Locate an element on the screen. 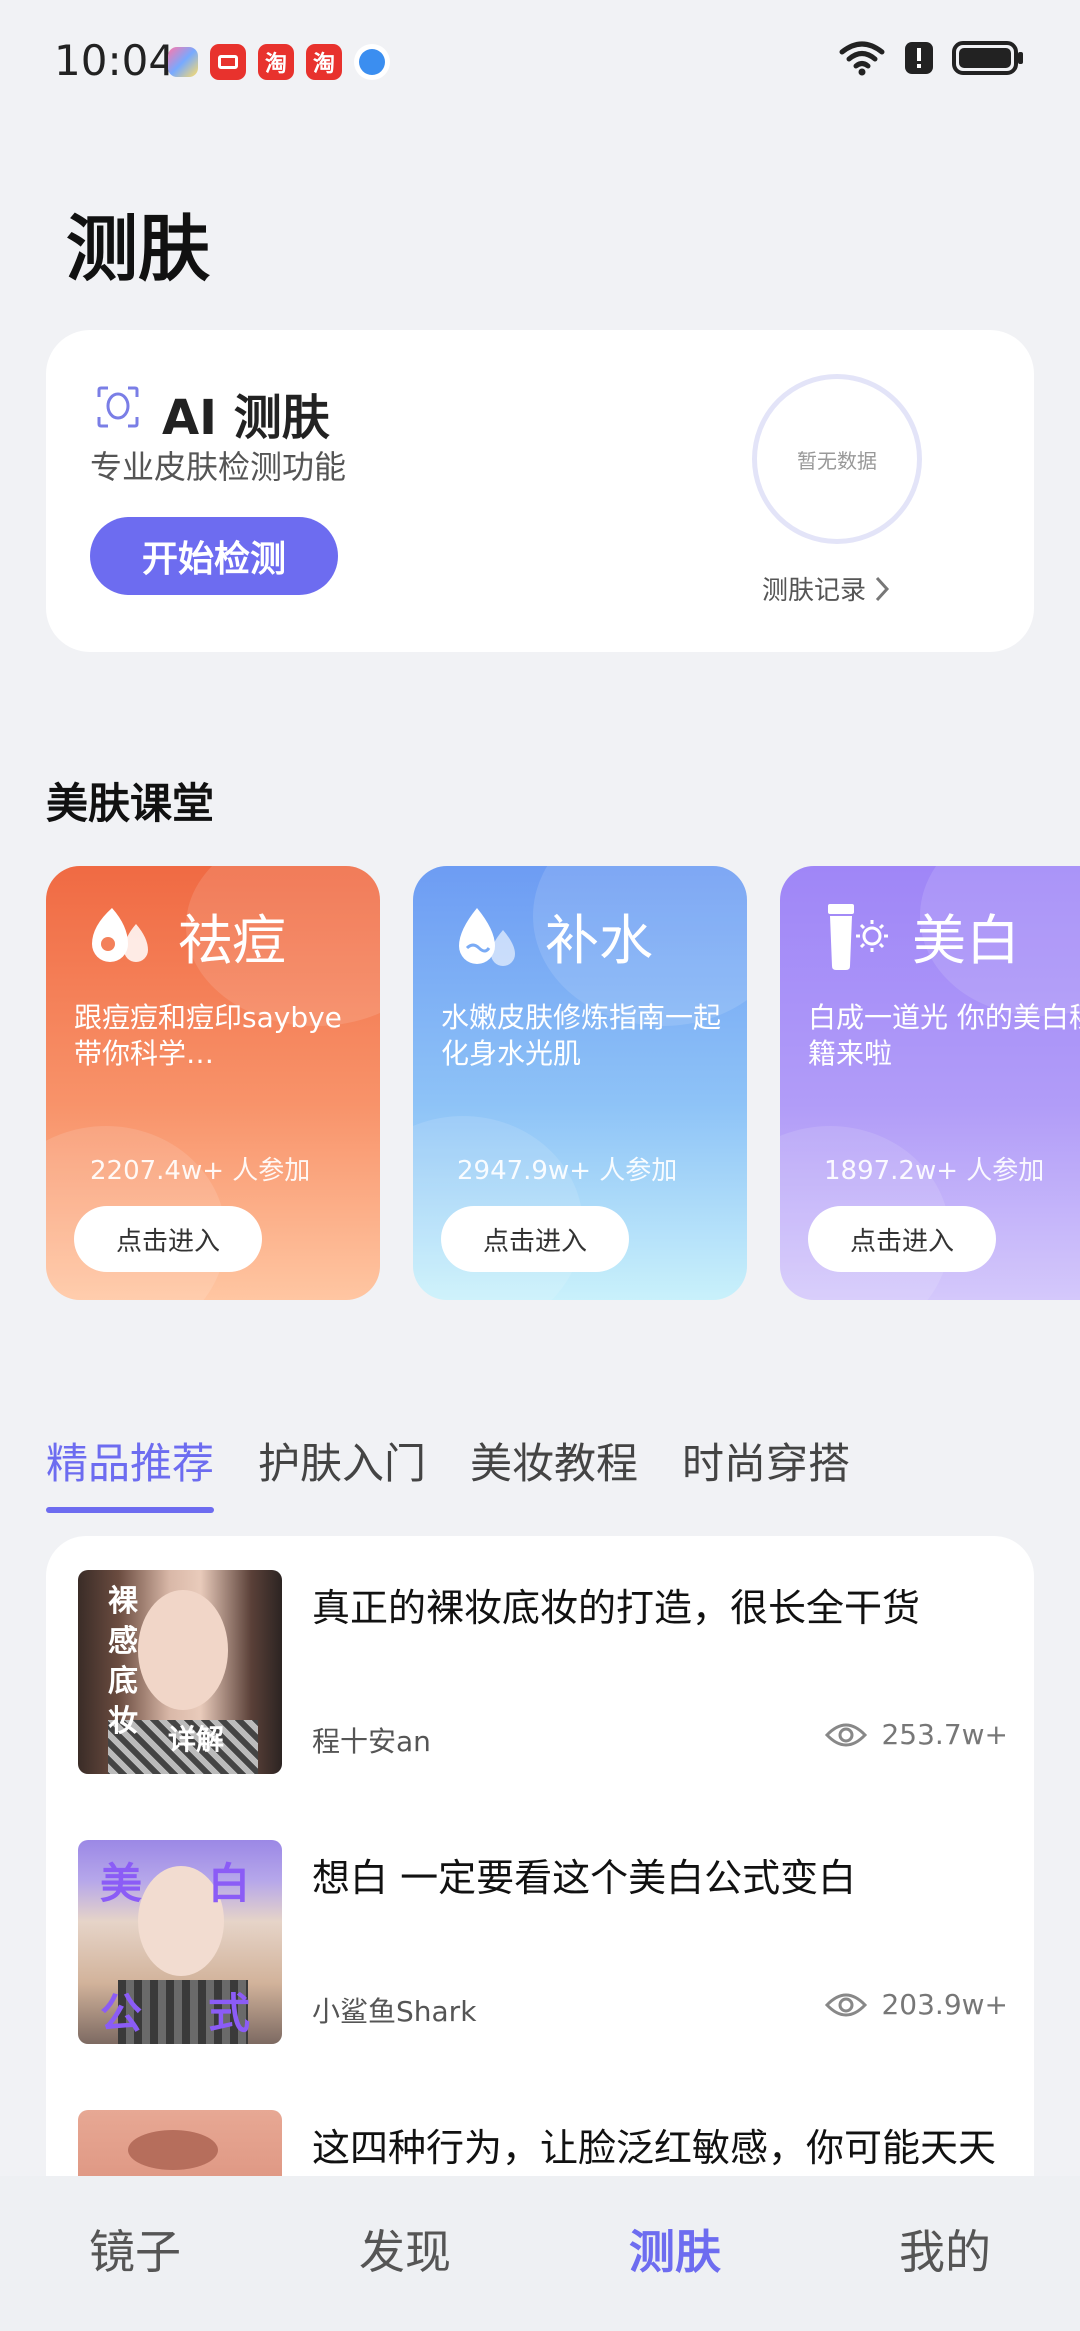  article-views: 253.7w+ is located at coordinates (916, 1734).